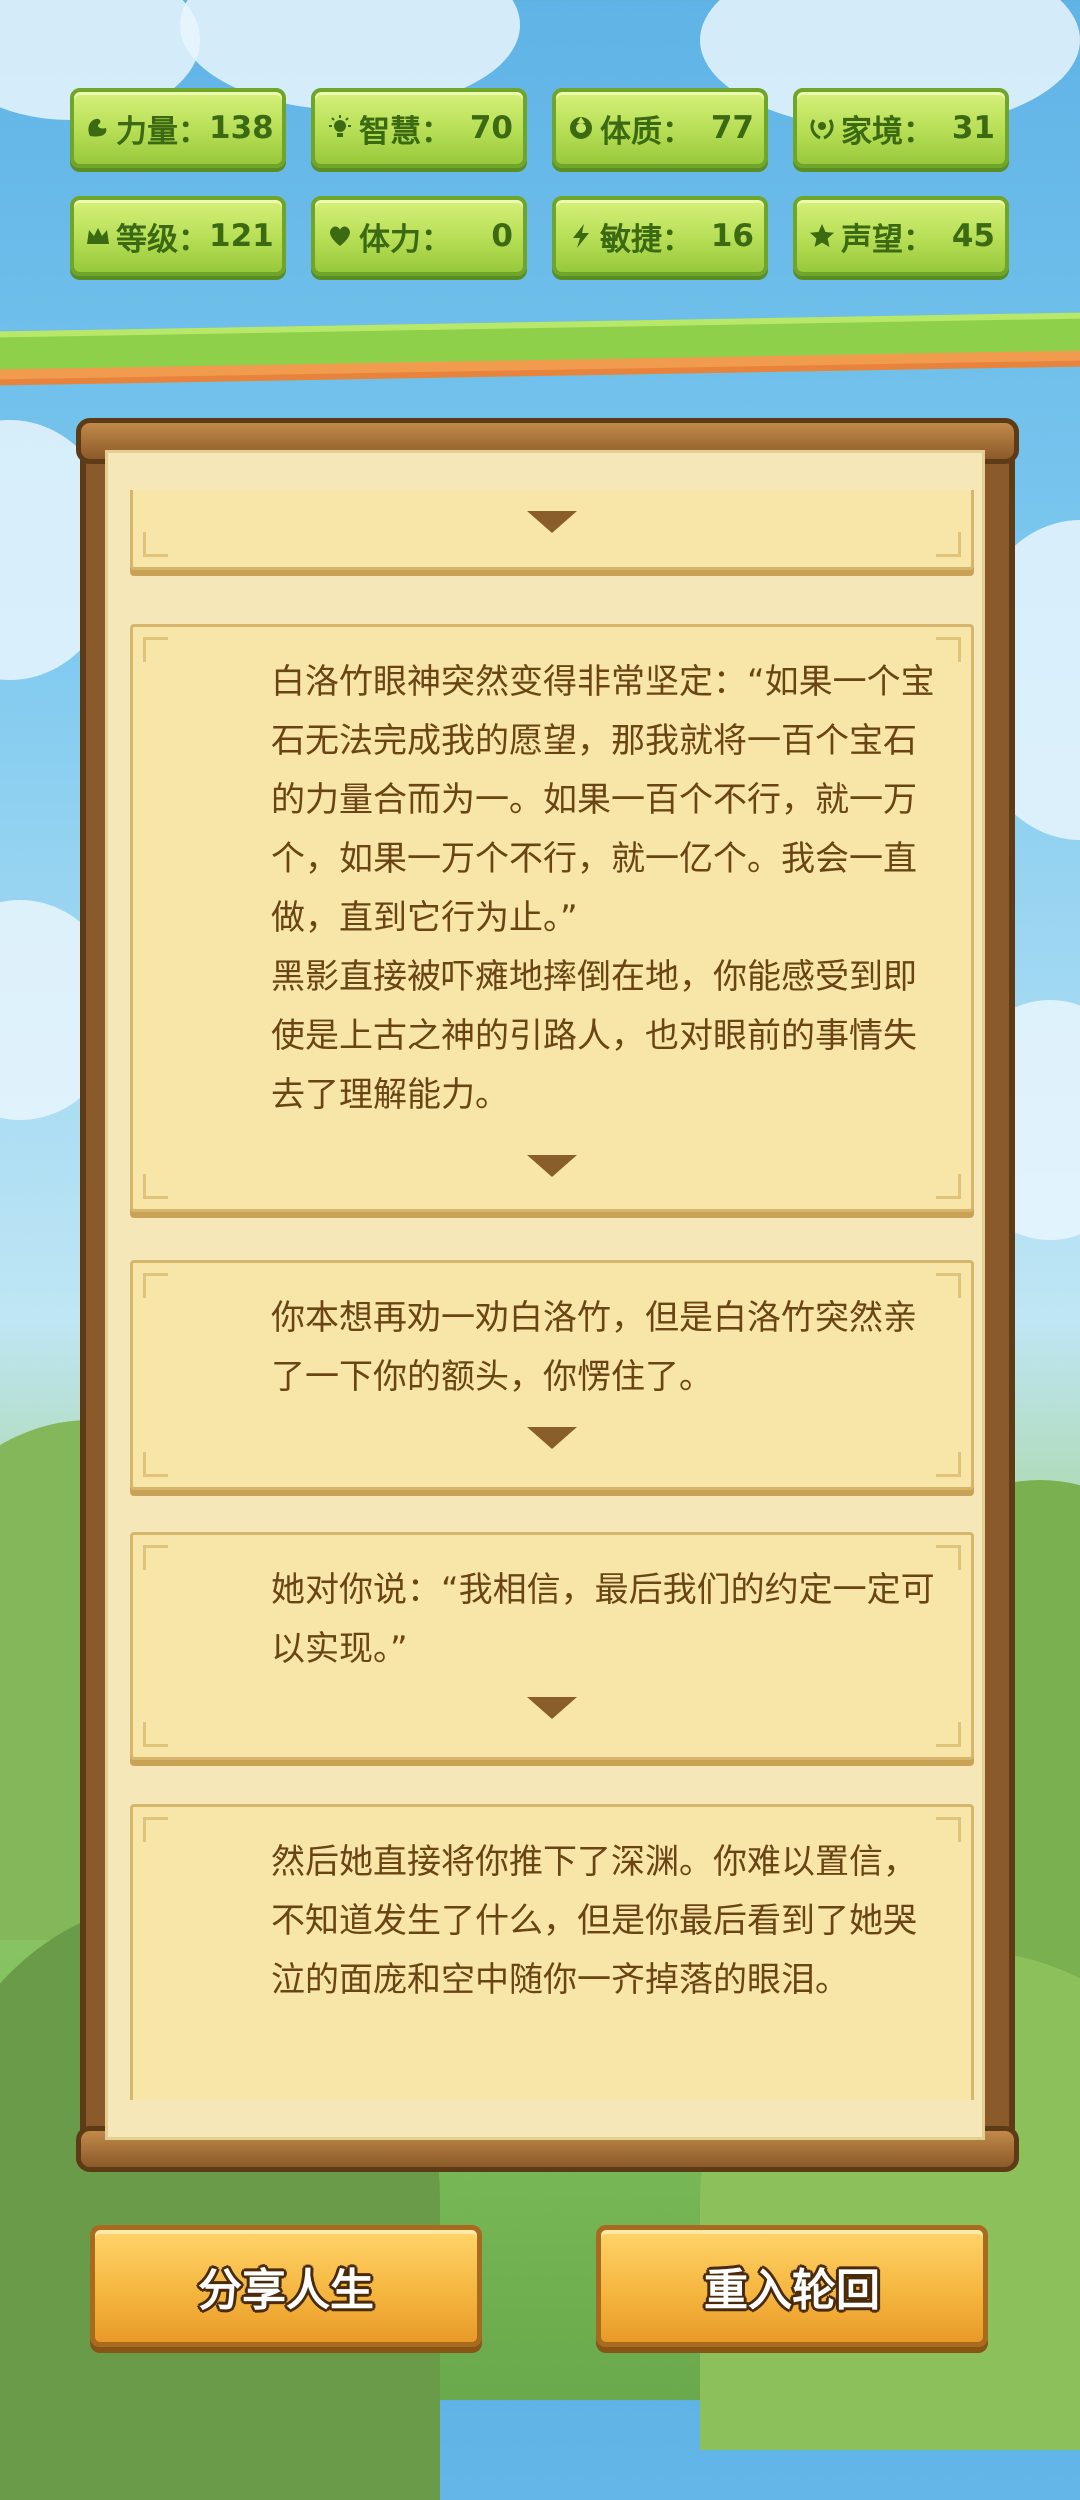 The width and height of the screenshot is (1080, 2500). Describe the element at coordinates (581, 236) in the screenshot. I see `lightning-icon` at that location.